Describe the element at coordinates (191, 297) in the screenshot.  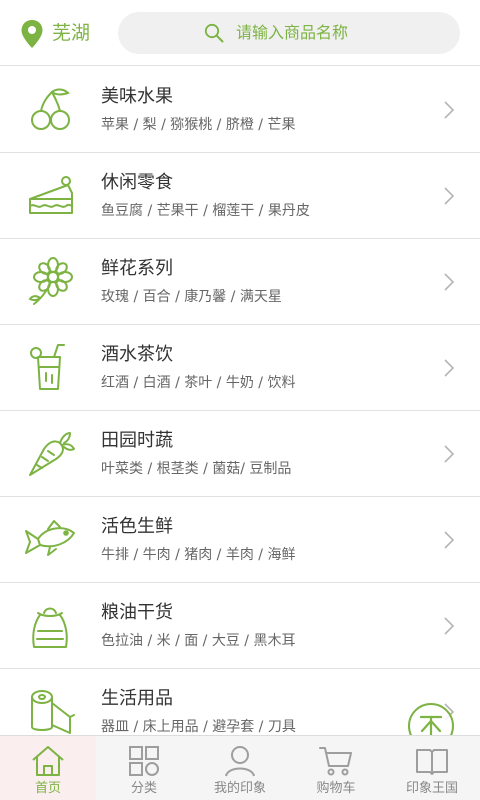
I see `category-items: 玫瑰 / 百合 / 康乃馨 / 满天星` at that location.